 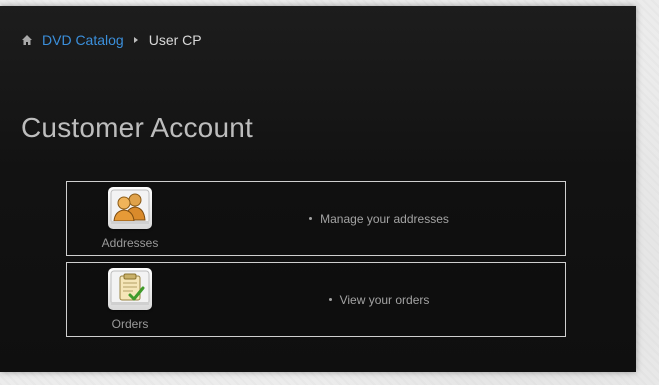 I want to click on account-row-orders: Orders View your orders, so click(x=316, y=299).